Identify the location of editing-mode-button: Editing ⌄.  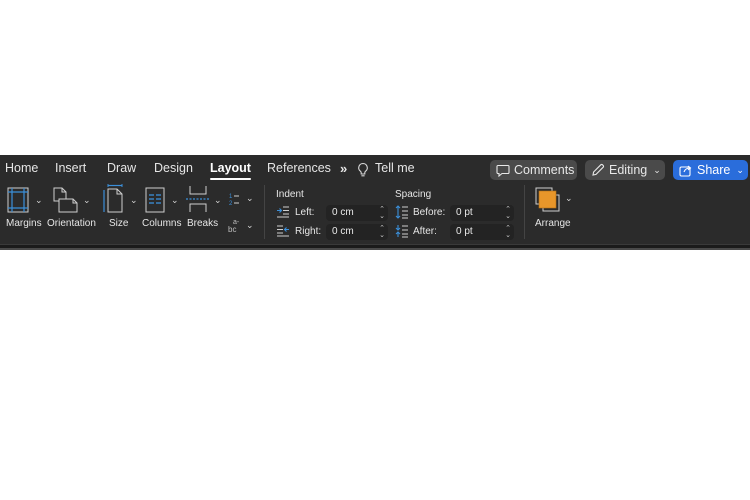
(625, 170).